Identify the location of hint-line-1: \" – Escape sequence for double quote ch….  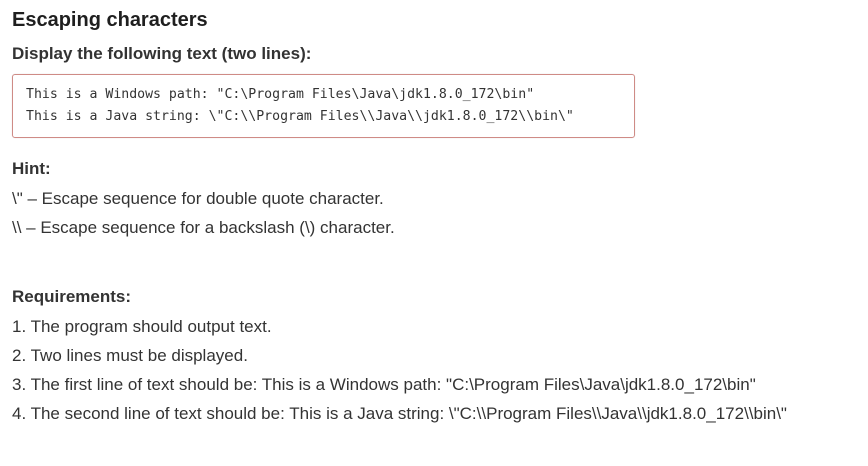
(198, 198).